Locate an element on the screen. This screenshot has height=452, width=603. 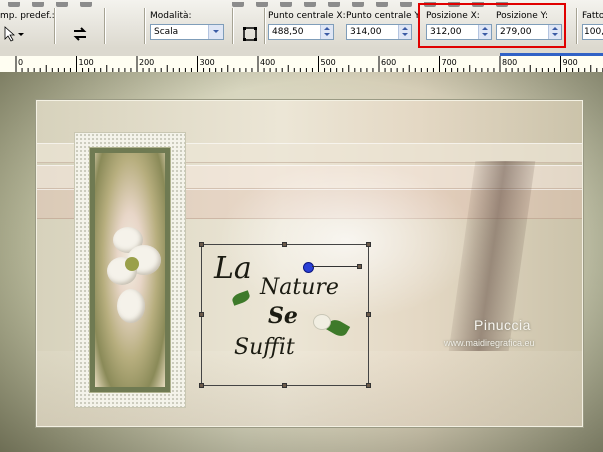
ruler-ticks: 0 100 200 300 400 500 600 700 800 900 is located at coordinates (309, 64).